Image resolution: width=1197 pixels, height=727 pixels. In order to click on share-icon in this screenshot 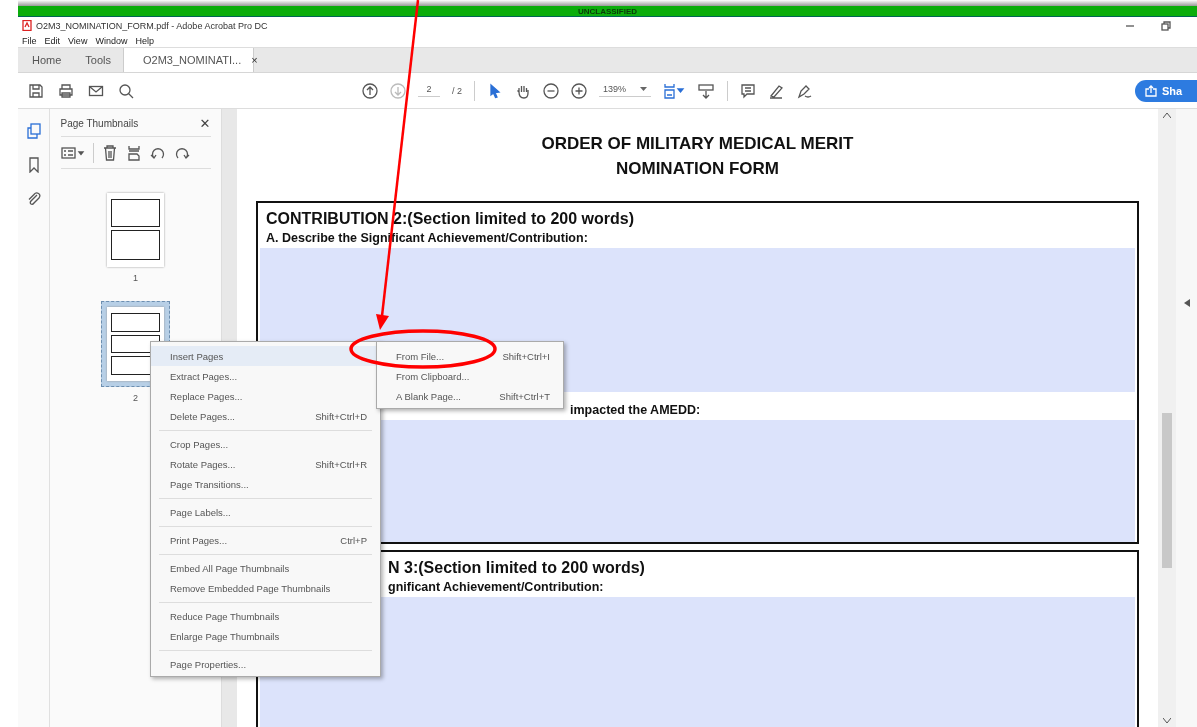, I will do `click(1151, 90)`.